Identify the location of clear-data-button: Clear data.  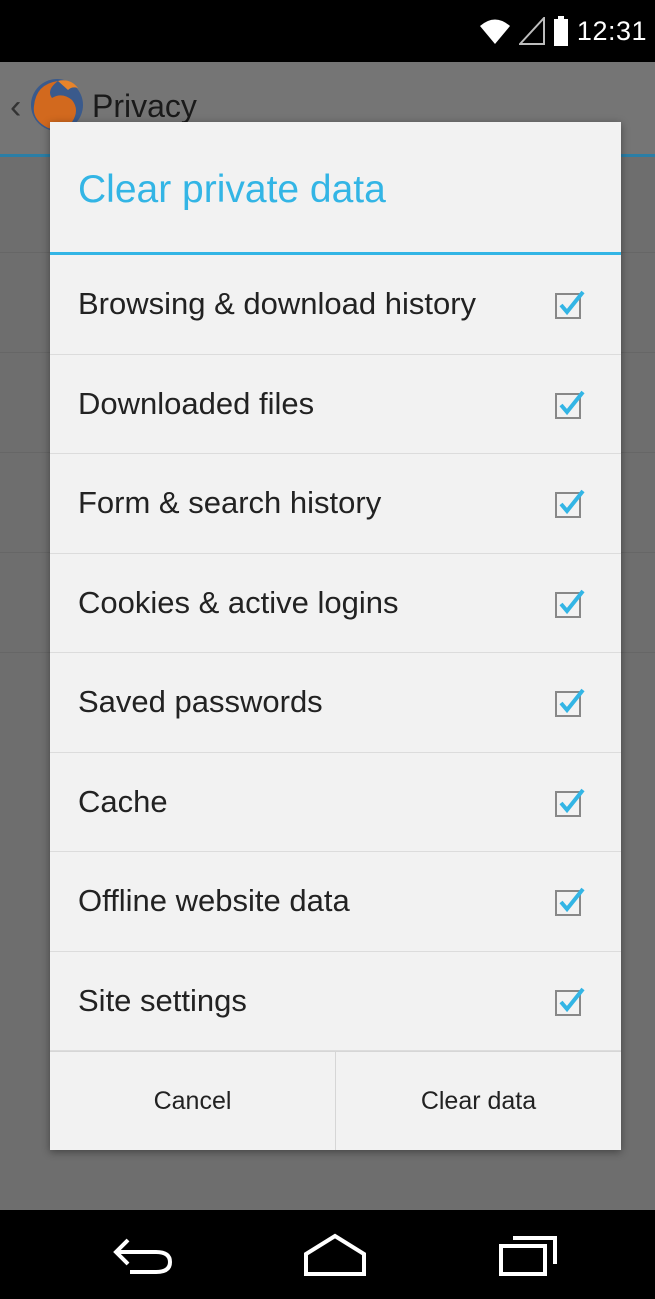
(478, 1101).